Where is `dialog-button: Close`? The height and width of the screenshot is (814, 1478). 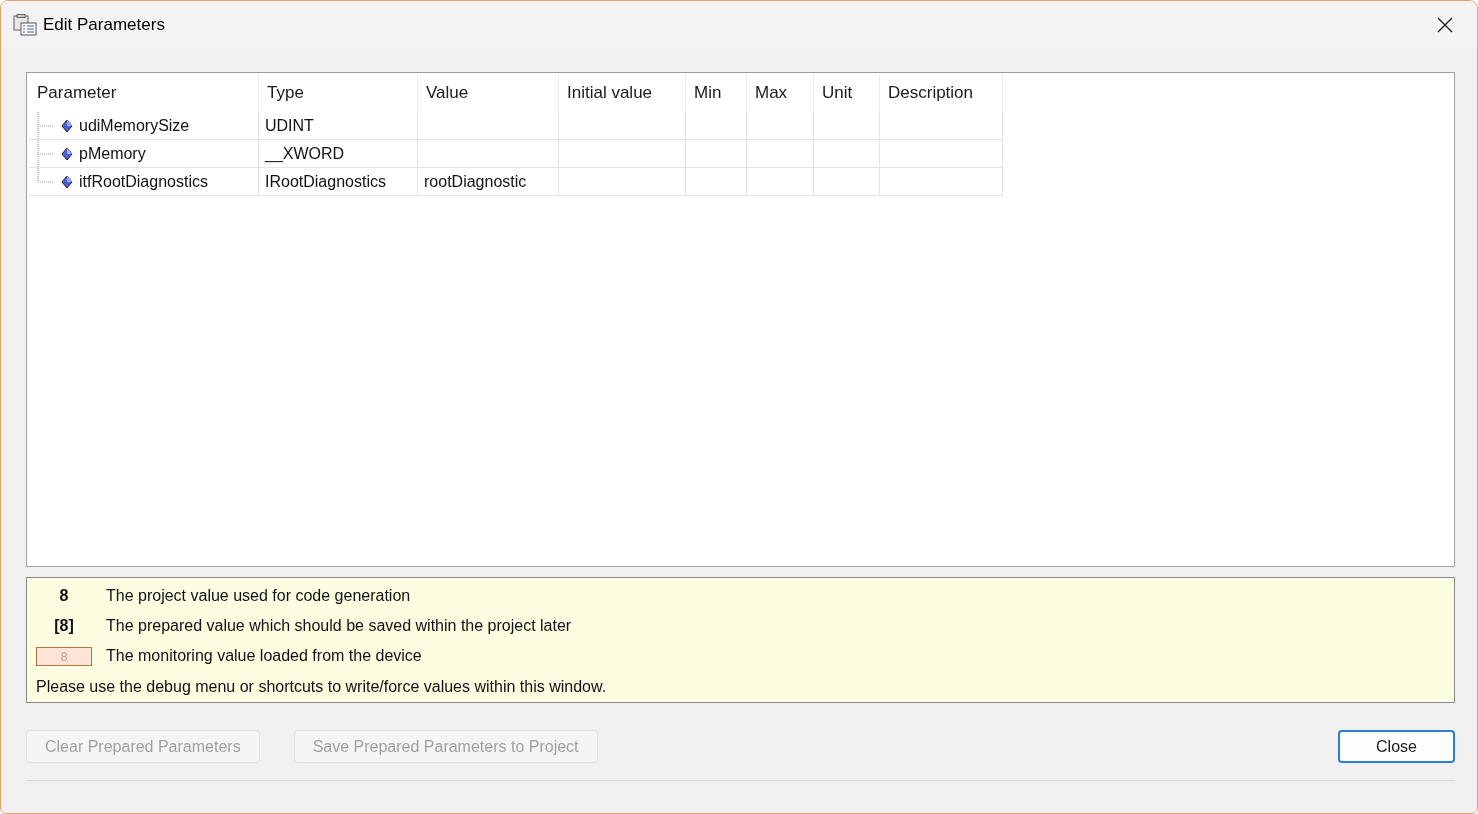 dialog-button: Close is located at coordinates (1396, 746).